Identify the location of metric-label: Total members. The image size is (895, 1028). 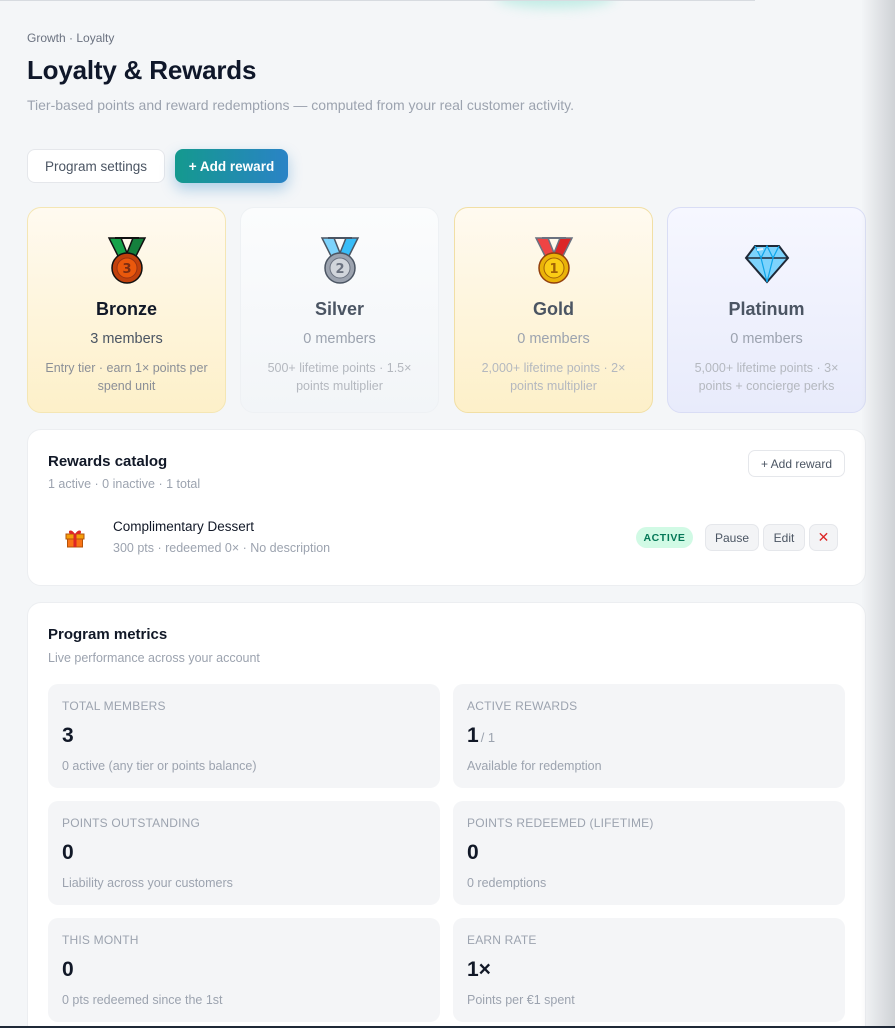
(114, 706).